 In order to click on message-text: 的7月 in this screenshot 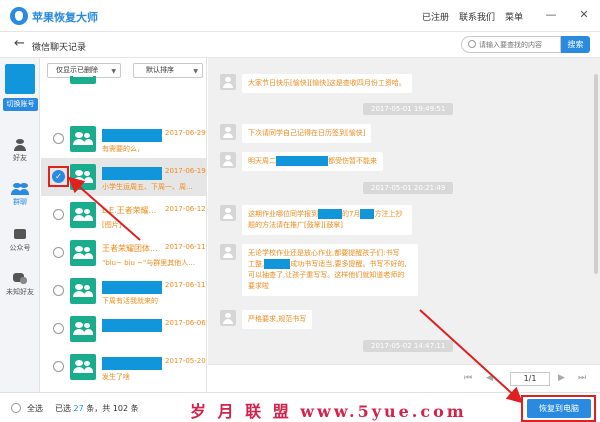, I will do `click(351, 214)`.